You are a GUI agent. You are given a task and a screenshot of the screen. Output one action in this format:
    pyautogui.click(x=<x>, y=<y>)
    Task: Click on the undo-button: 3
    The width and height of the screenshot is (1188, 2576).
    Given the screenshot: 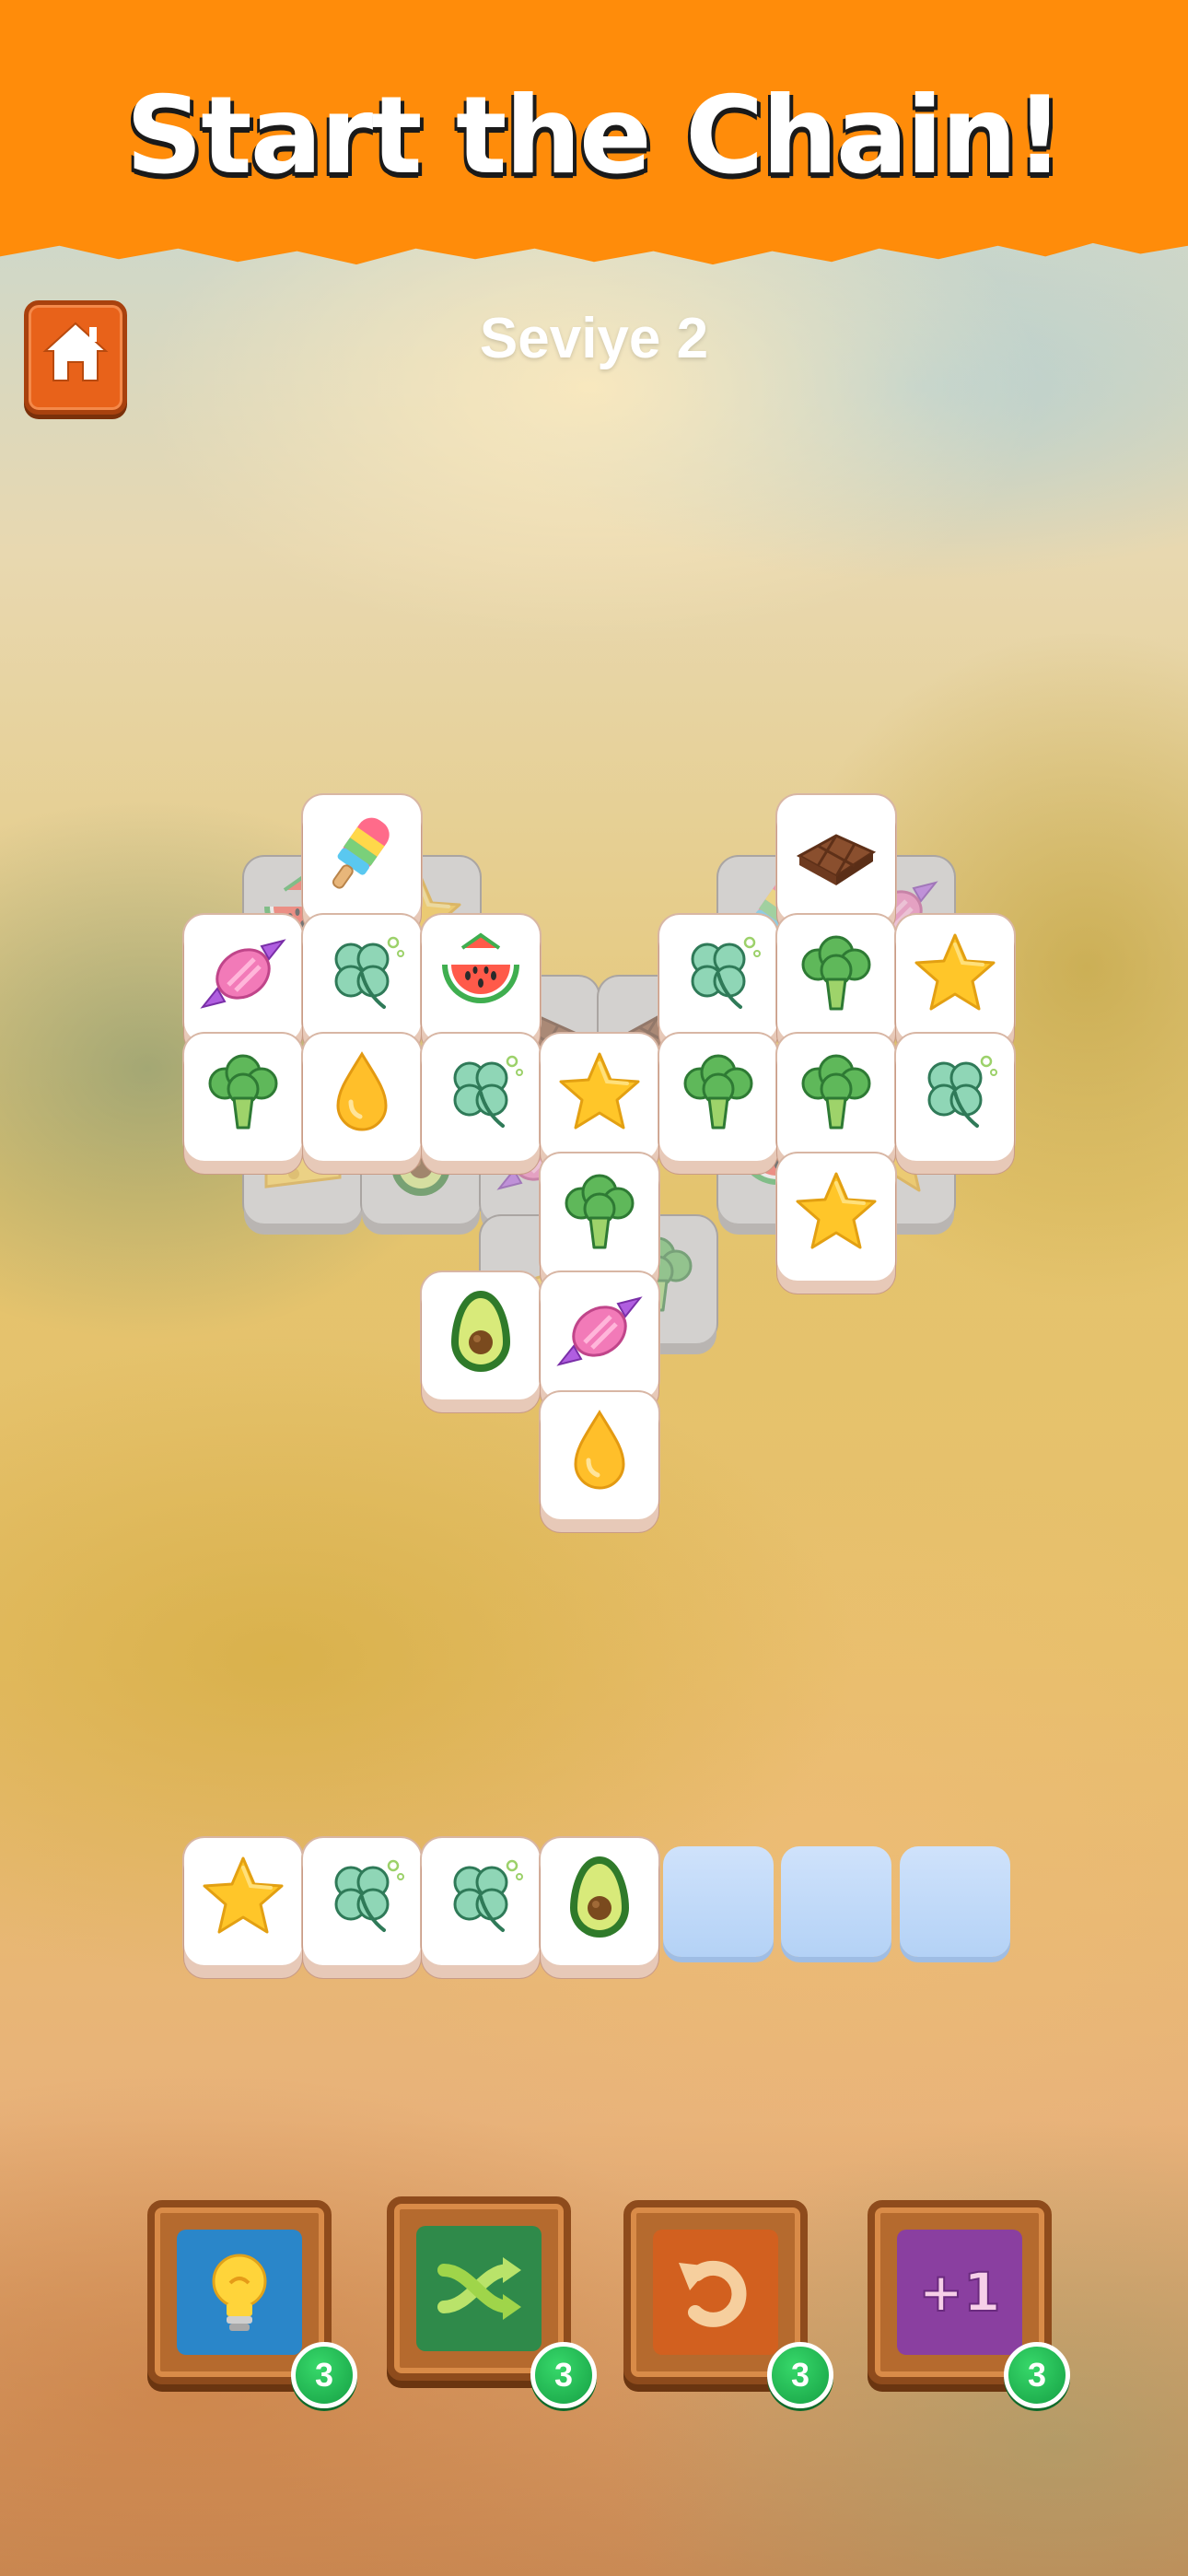 What is the action you would take?
    pyautogui.click(x=728, y=2304)
    